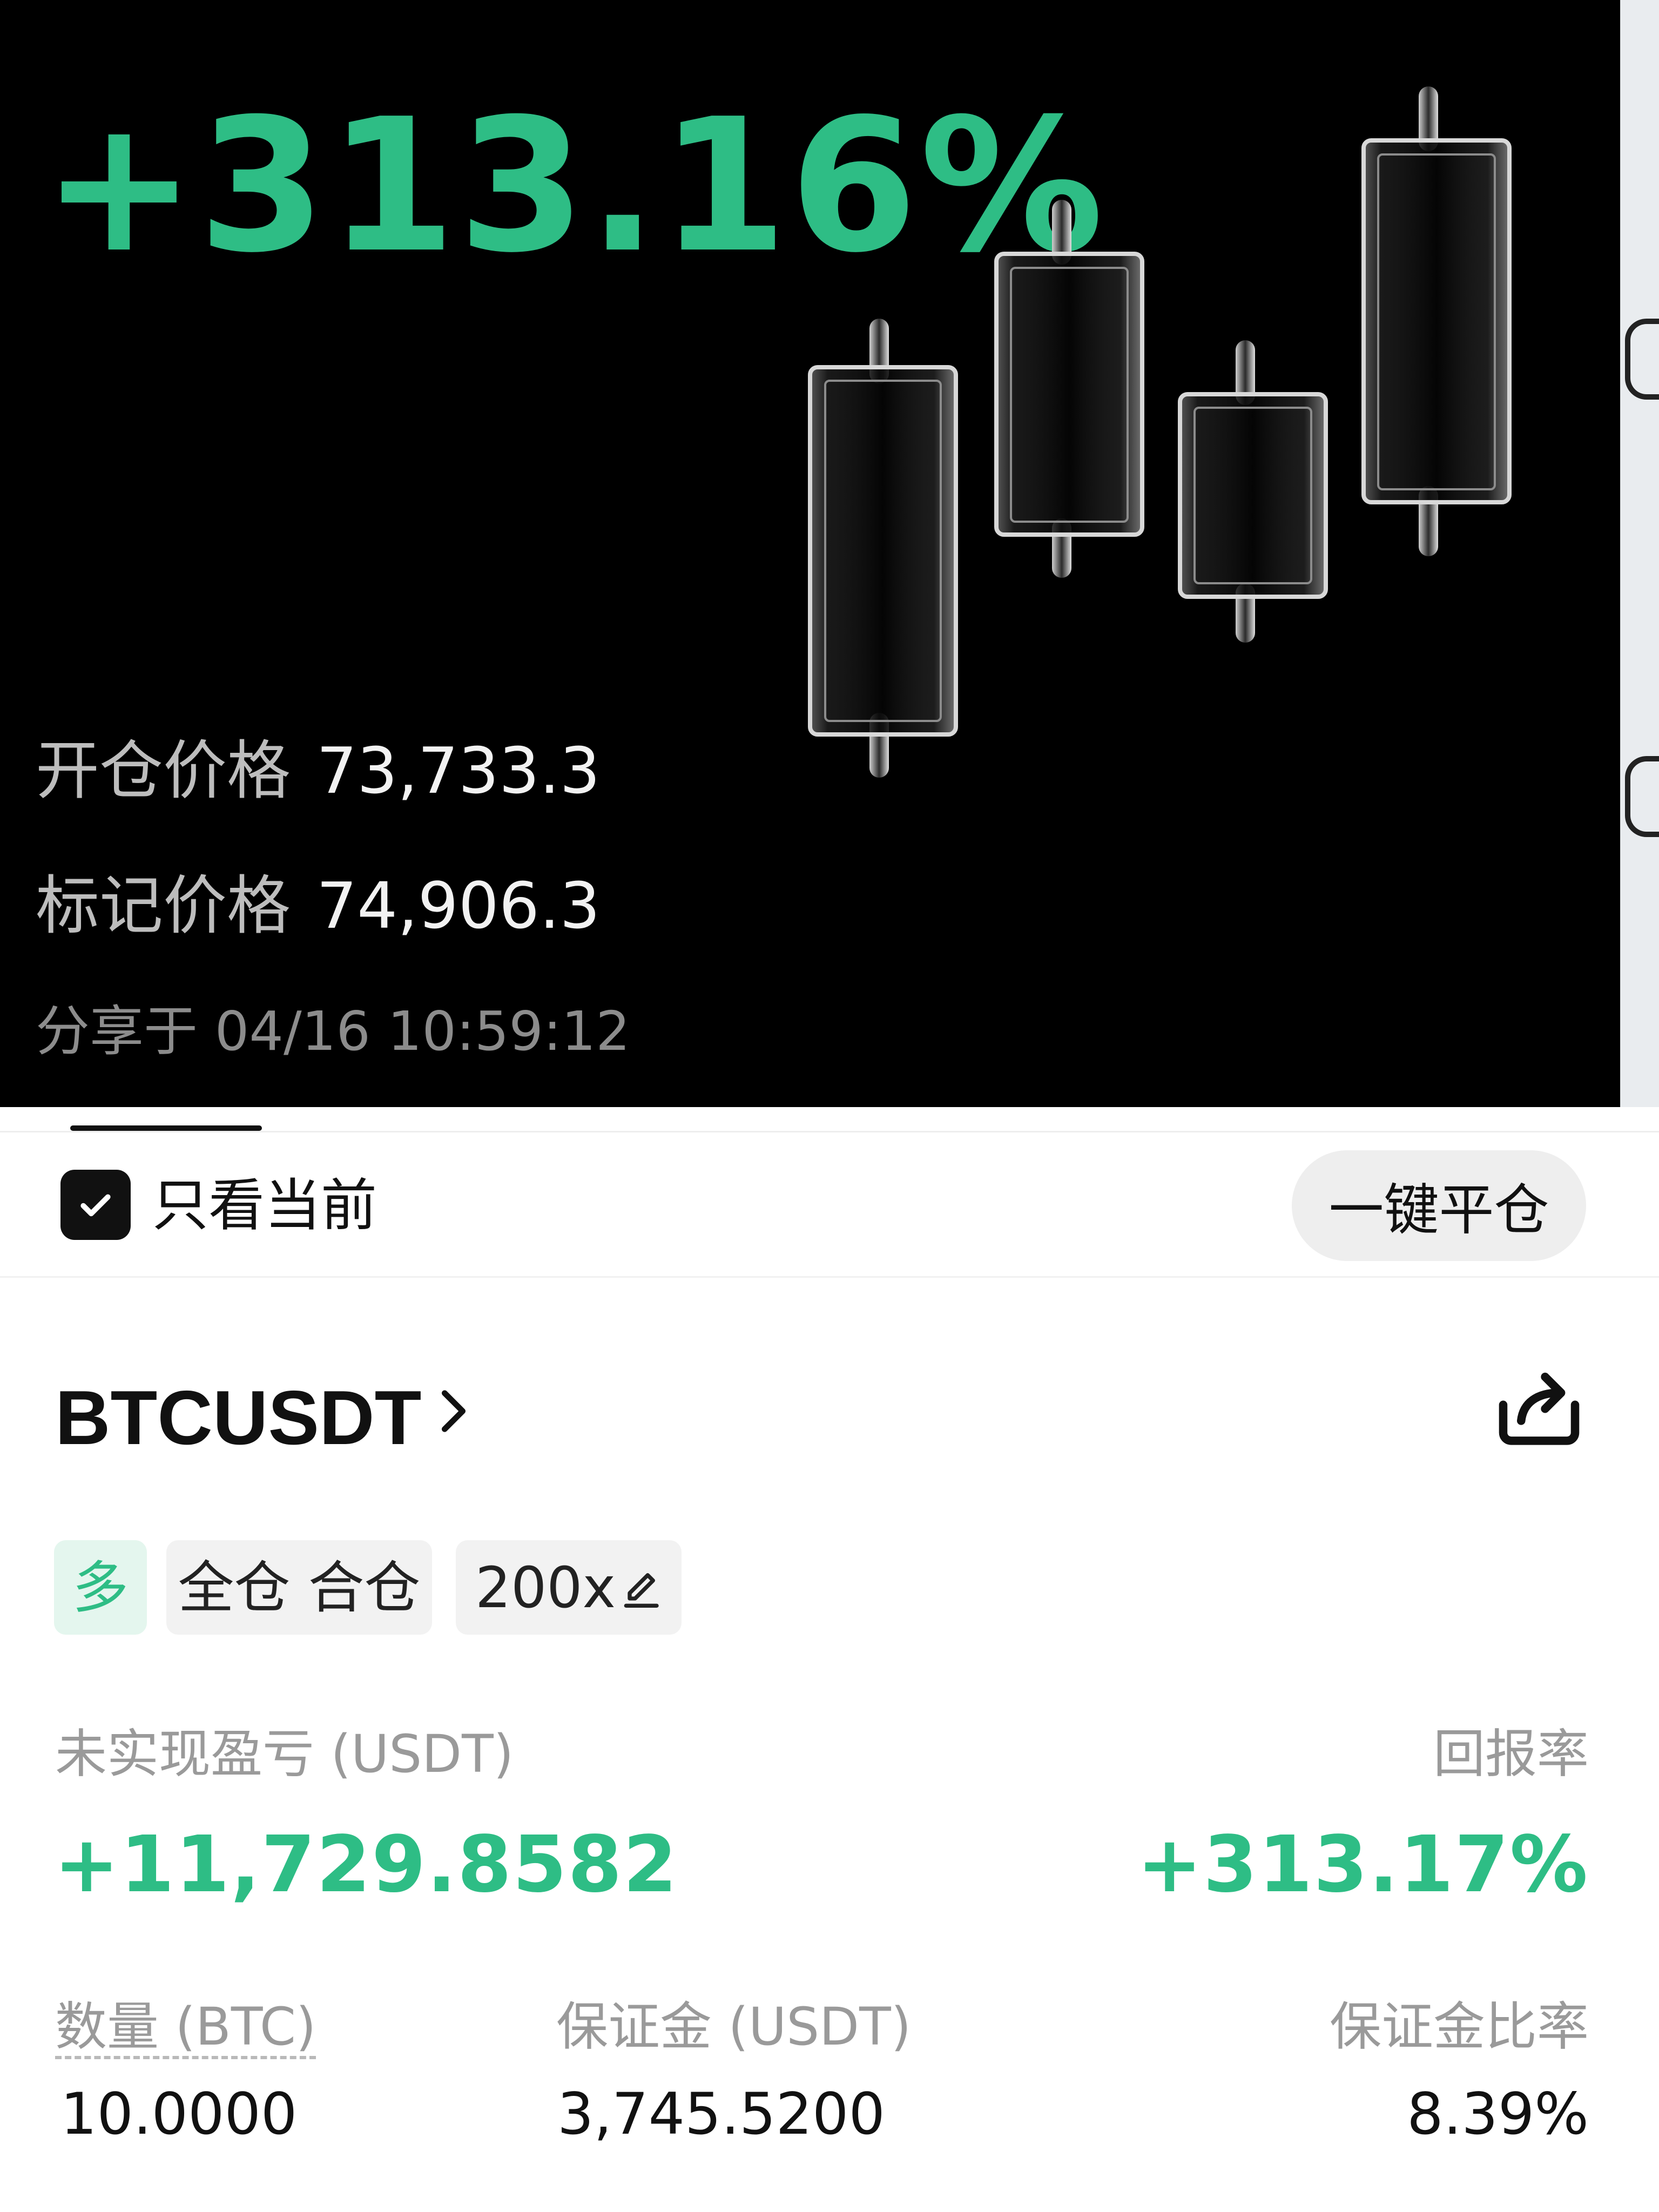 Image resolution: width=1659 pixels, height=2212 pixels. I want to click on position-filter-row: 只看当前 一键平仓, so click(829, 1212).